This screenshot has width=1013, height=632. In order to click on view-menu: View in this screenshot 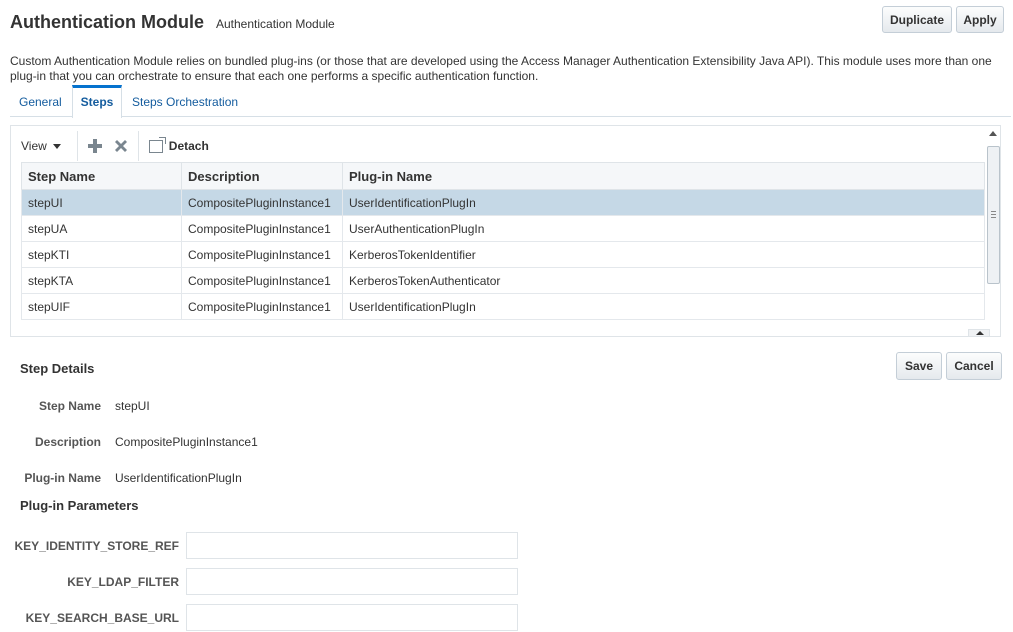, I will do `click(47, 146)`.